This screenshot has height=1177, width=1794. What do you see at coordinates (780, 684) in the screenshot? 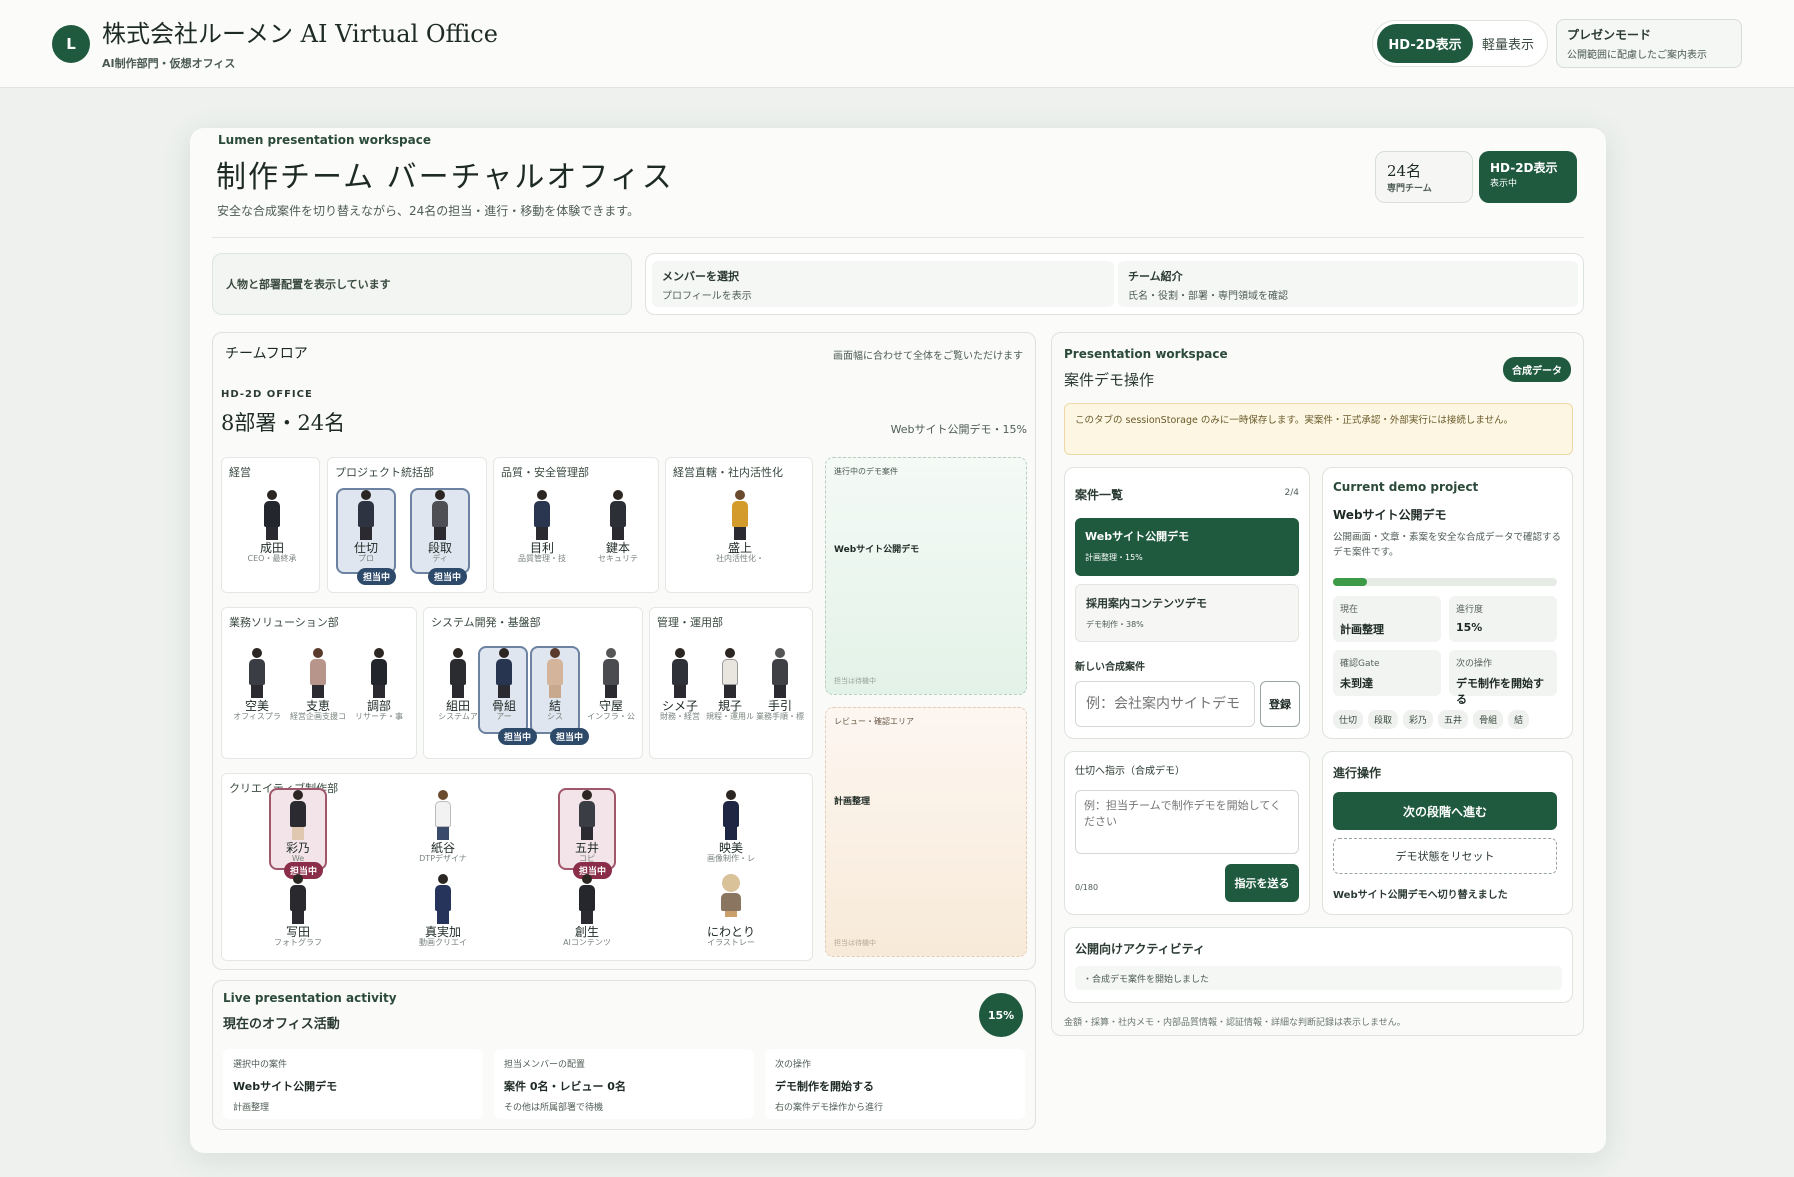
I see `person-tebiki: 手引 業務手順・標` at bounding box center [780, 684].